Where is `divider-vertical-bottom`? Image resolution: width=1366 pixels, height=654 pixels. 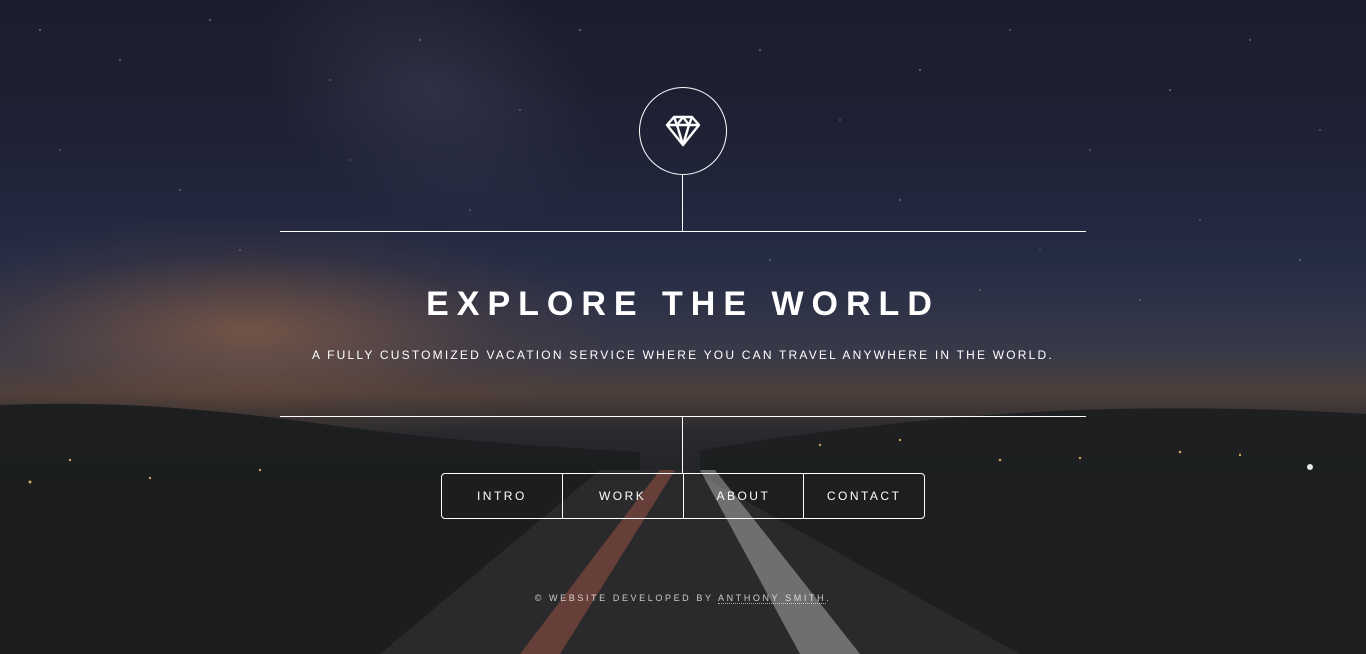 divider-vertical-bottom is located at coordinates (682, 444).